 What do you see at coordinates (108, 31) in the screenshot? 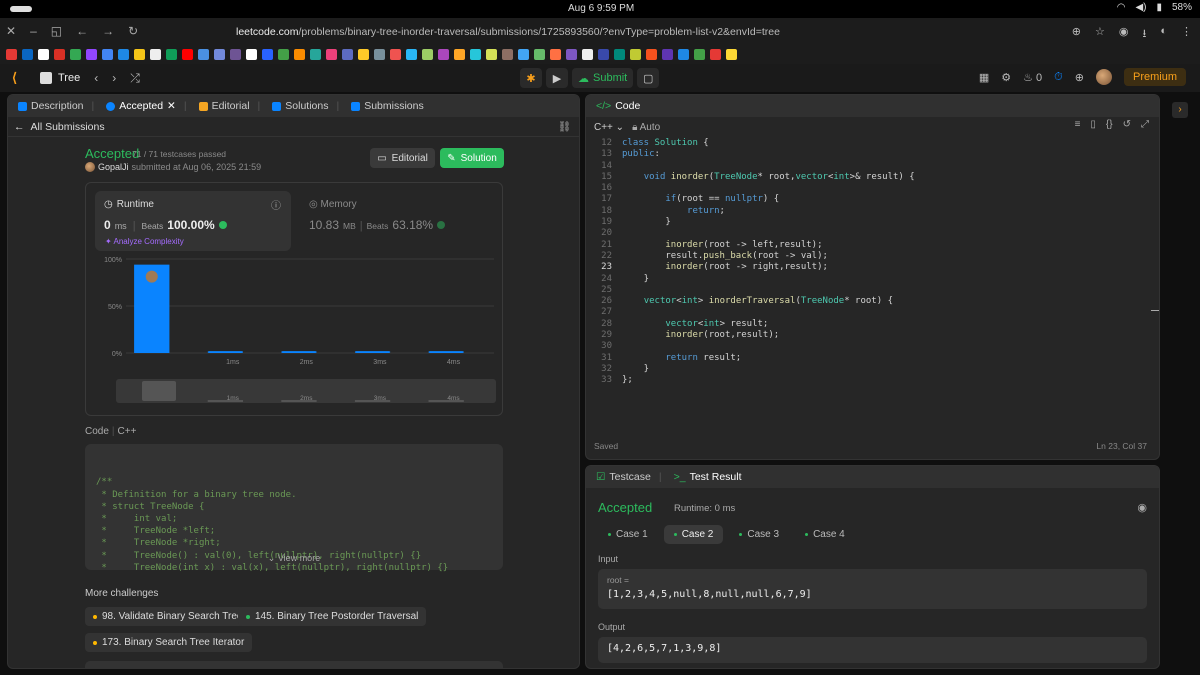
I see `forward-icon: →` at bounding box center [108, 31].